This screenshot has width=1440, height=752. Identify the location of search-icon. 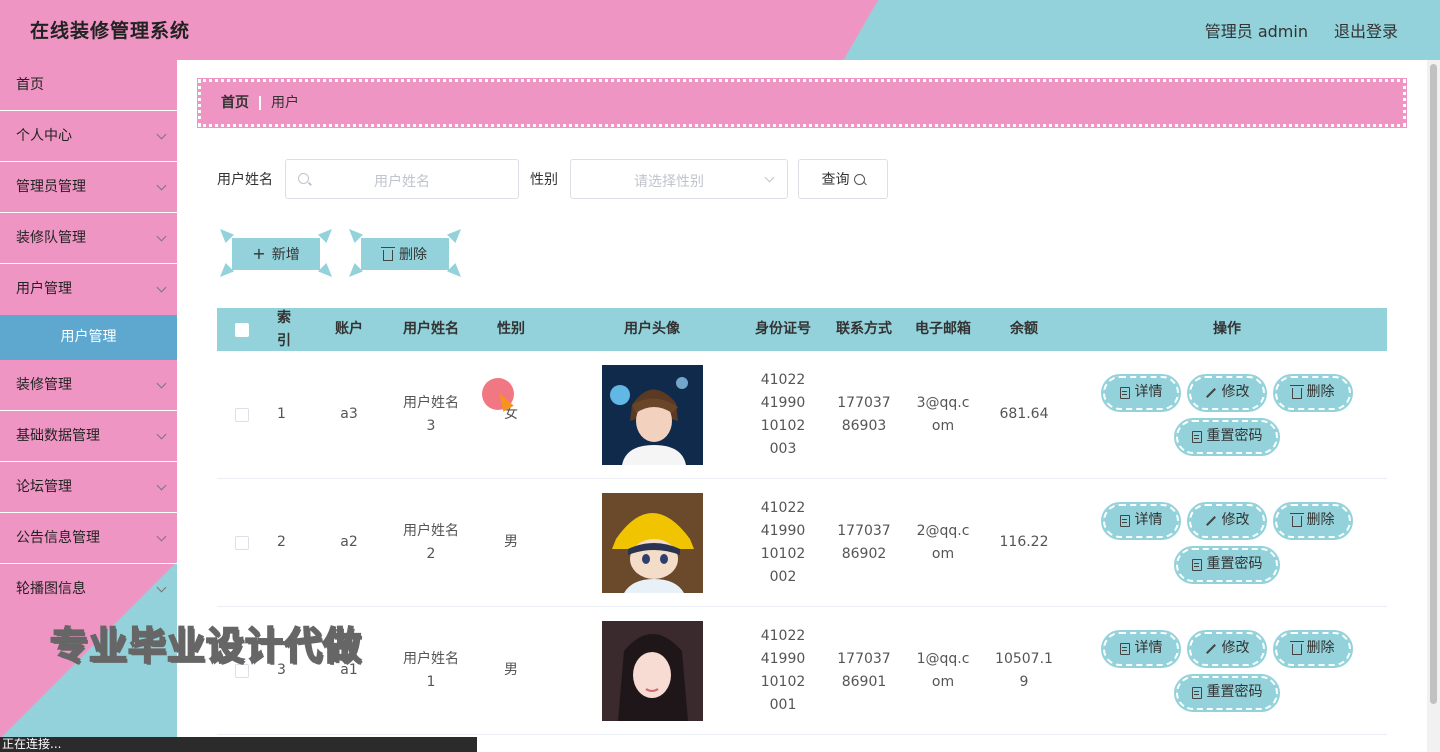
(859, 179).